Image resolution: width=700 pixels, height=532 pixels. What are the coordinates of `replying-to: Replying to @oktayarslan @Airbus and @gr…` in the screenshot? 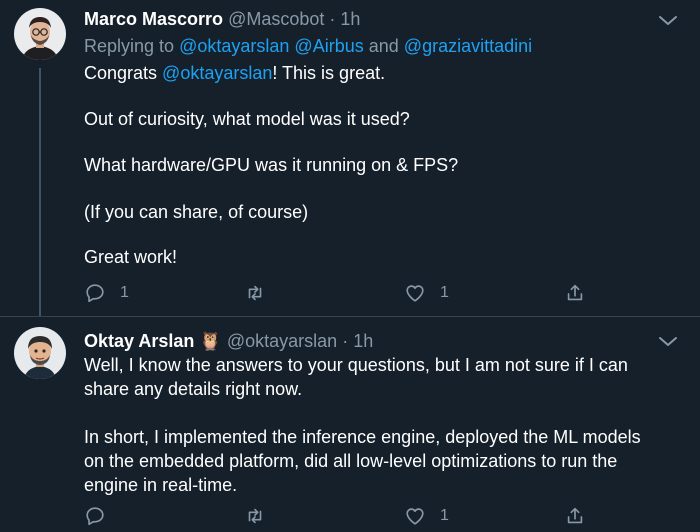 It's located at (308, 46).